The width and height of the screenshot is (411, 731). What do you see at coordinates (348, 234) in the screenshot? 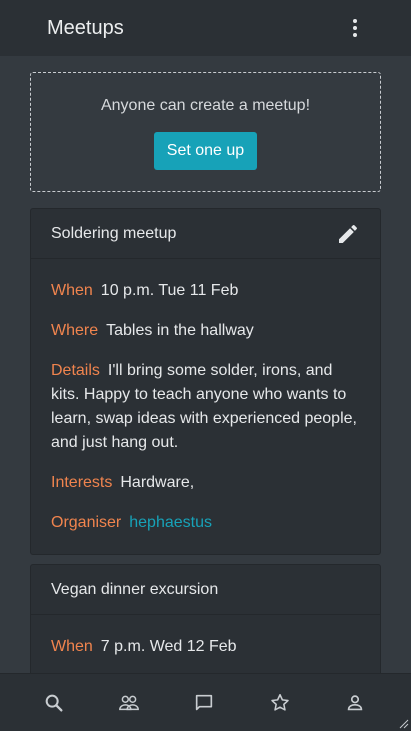
I see `edit-icon` at bounding box center [348, 234].